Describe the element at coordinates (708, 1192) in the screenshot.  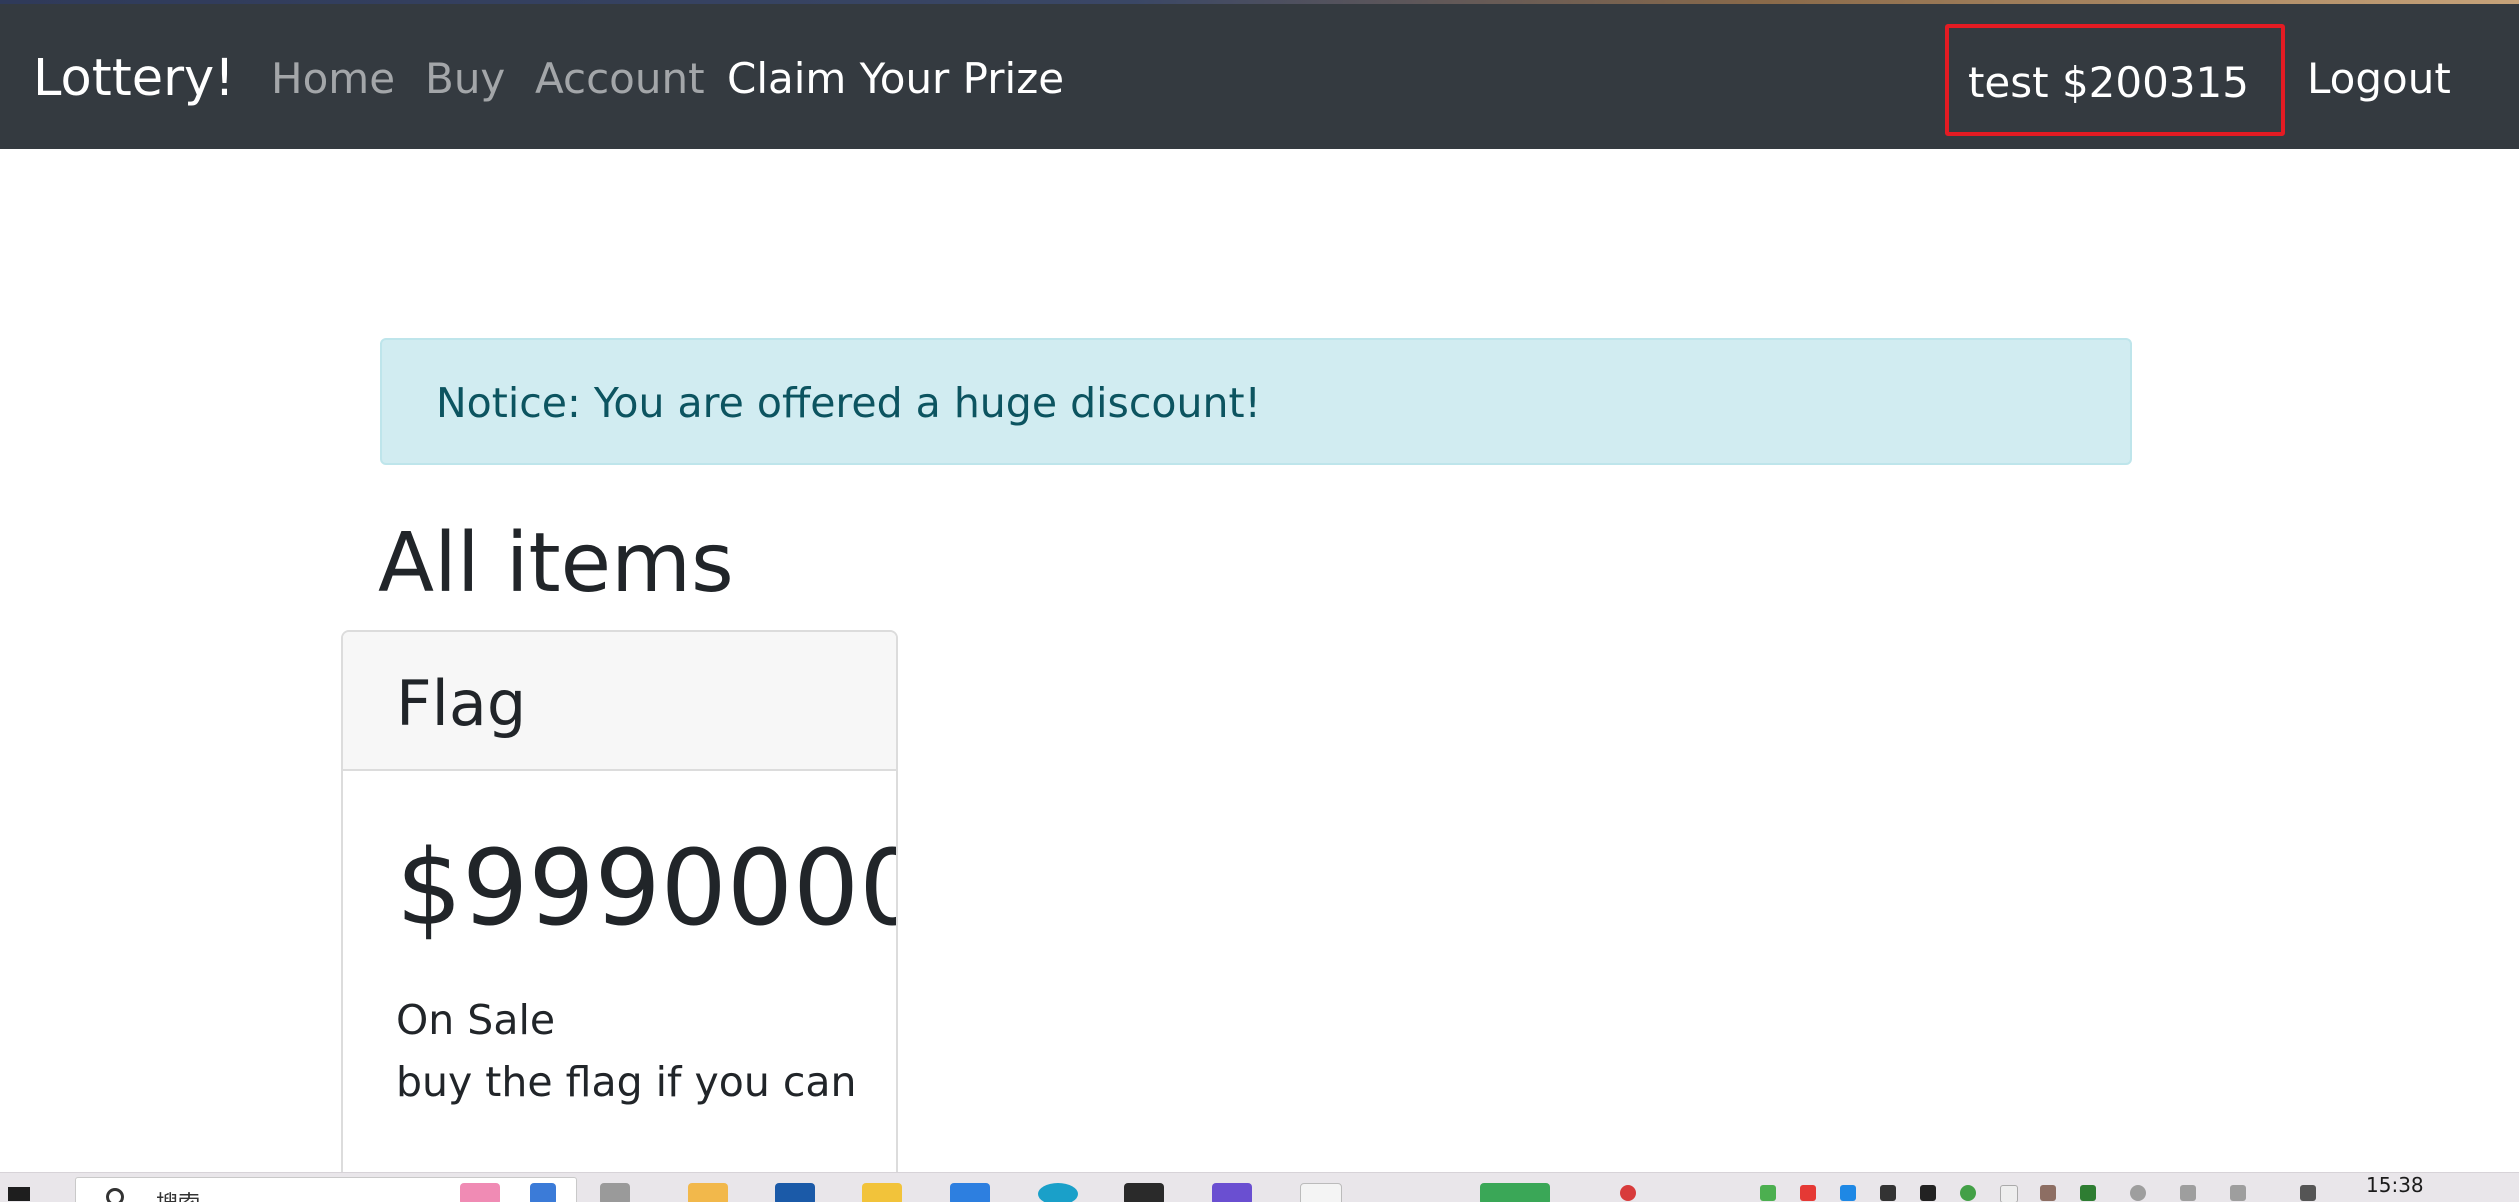
I see `file-explorer-icon` at that location.